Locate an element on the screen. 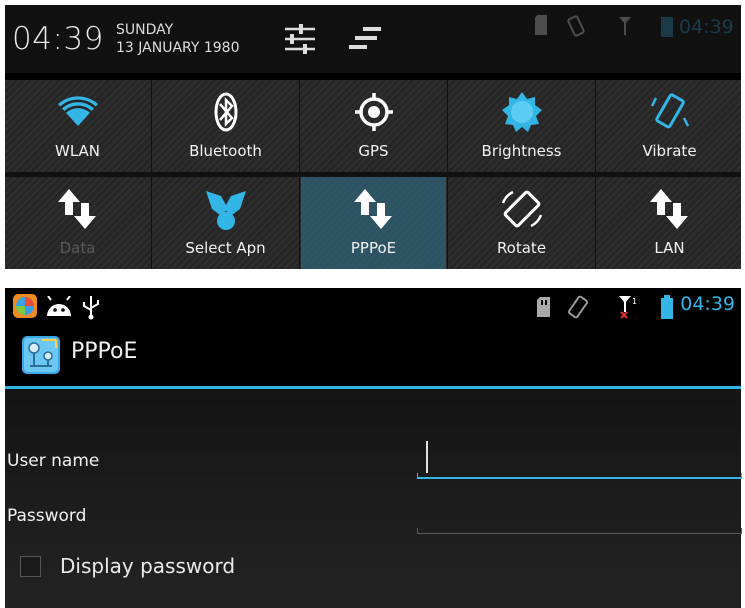 The width and height of the screenshot is (745, 608). tile-label: PPPoE is located at coordinates (373, 248).